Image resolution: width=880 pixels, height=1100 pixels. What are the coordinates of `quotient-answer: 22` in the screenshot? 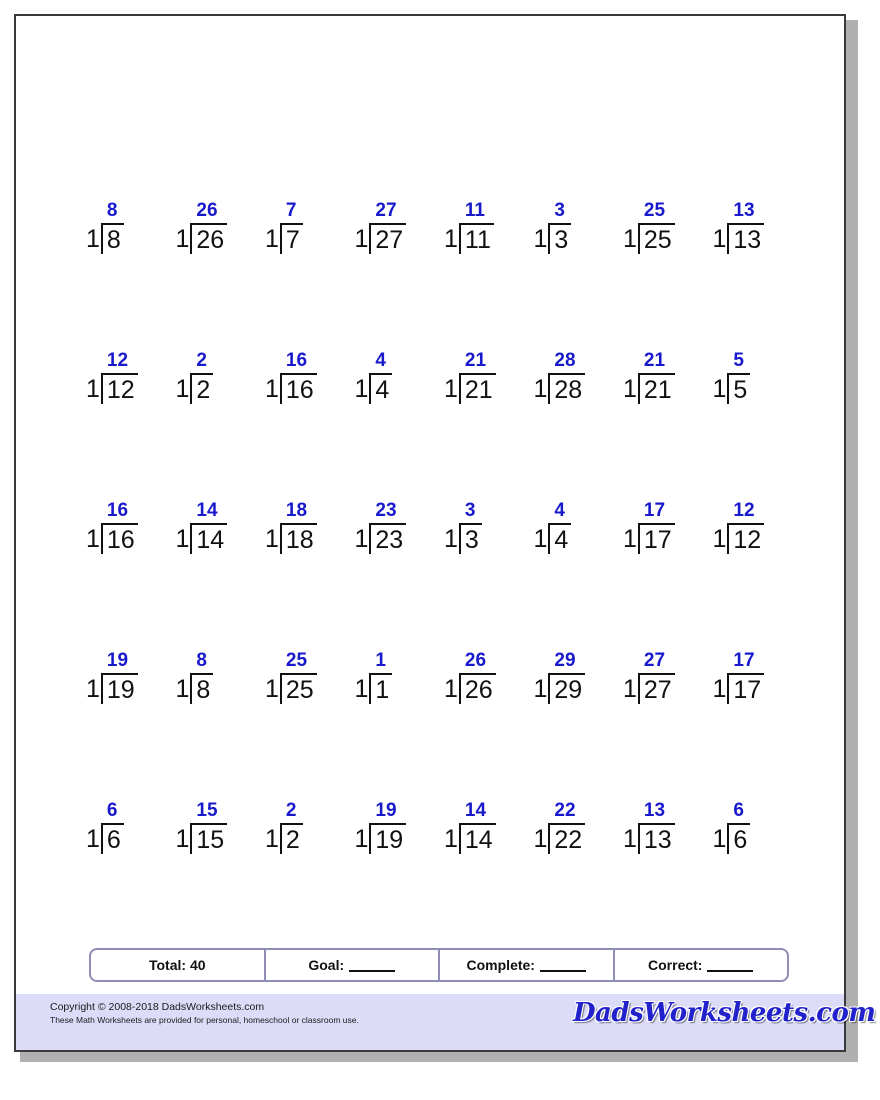 It's located at (565, 810).